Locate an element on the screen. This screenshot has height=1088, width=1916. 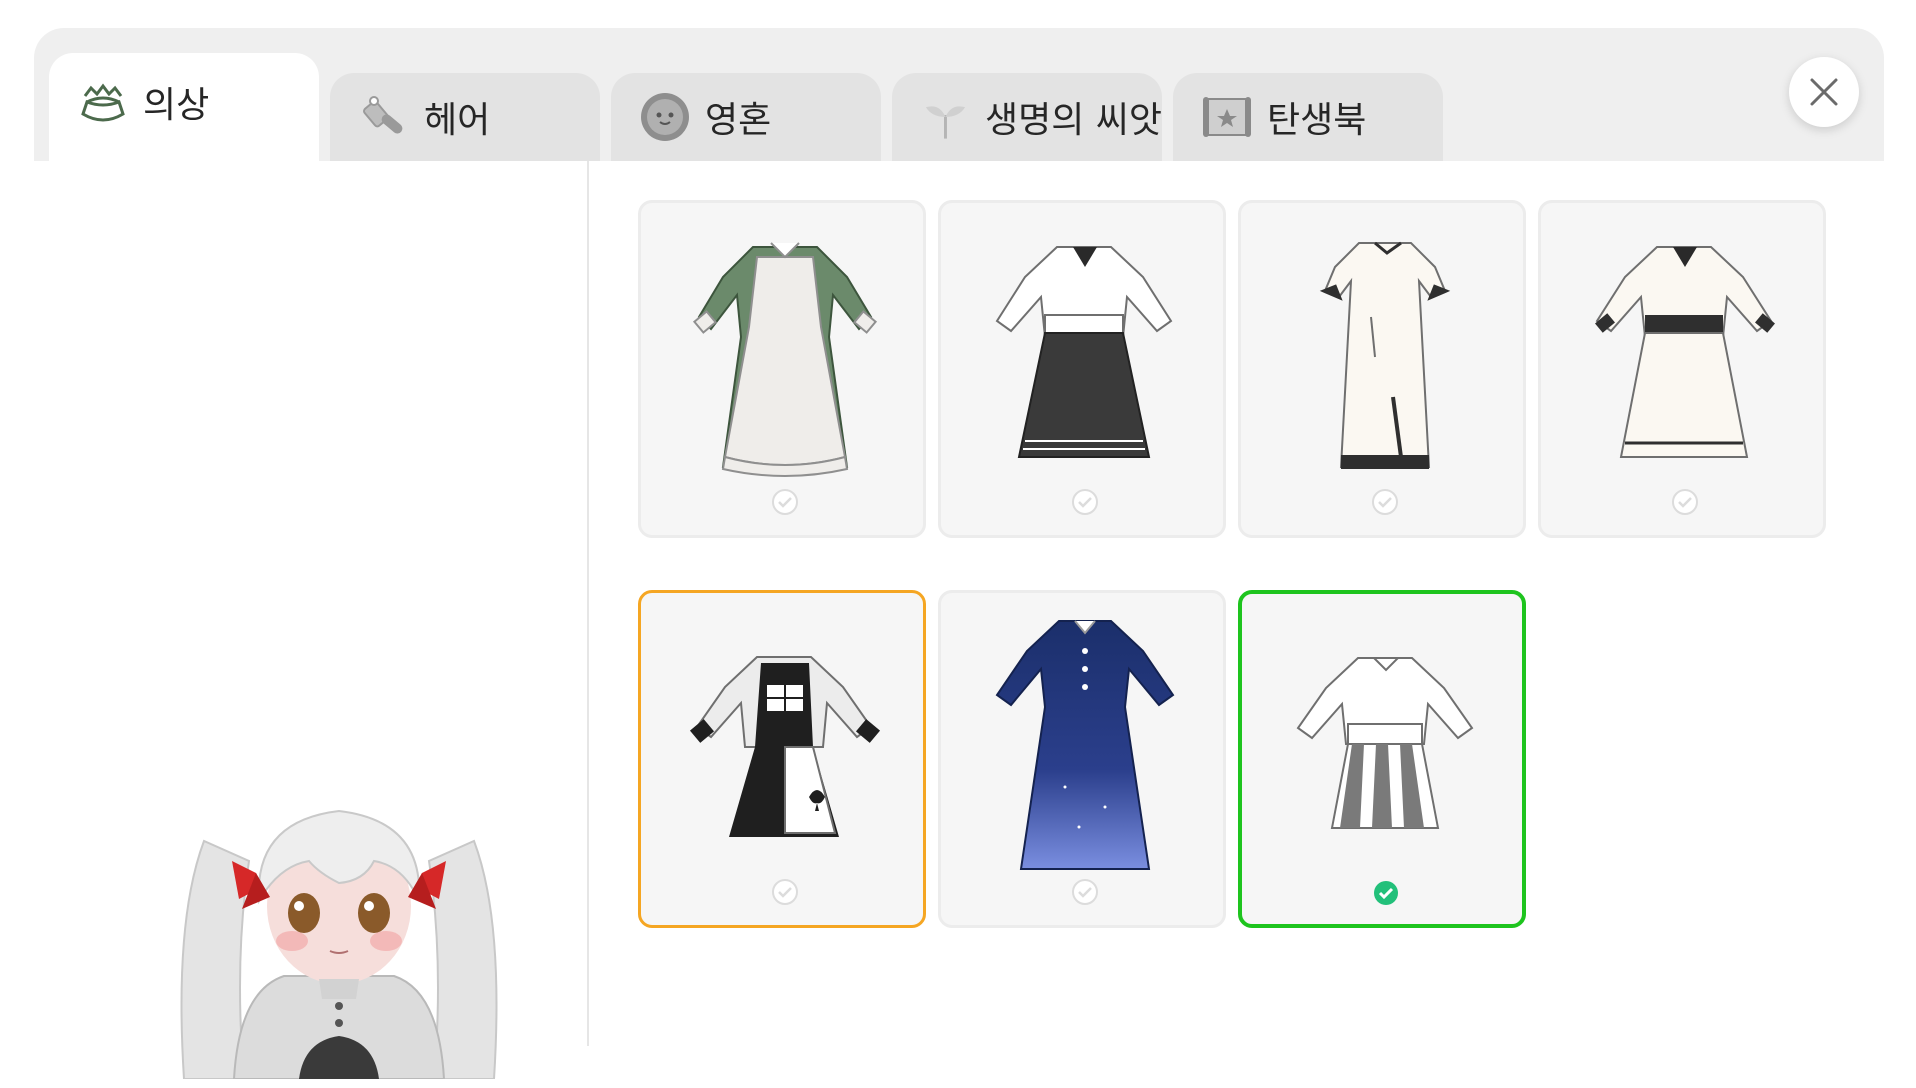
tab-outfit-label: 의상 is located at coordinates (176, 105).